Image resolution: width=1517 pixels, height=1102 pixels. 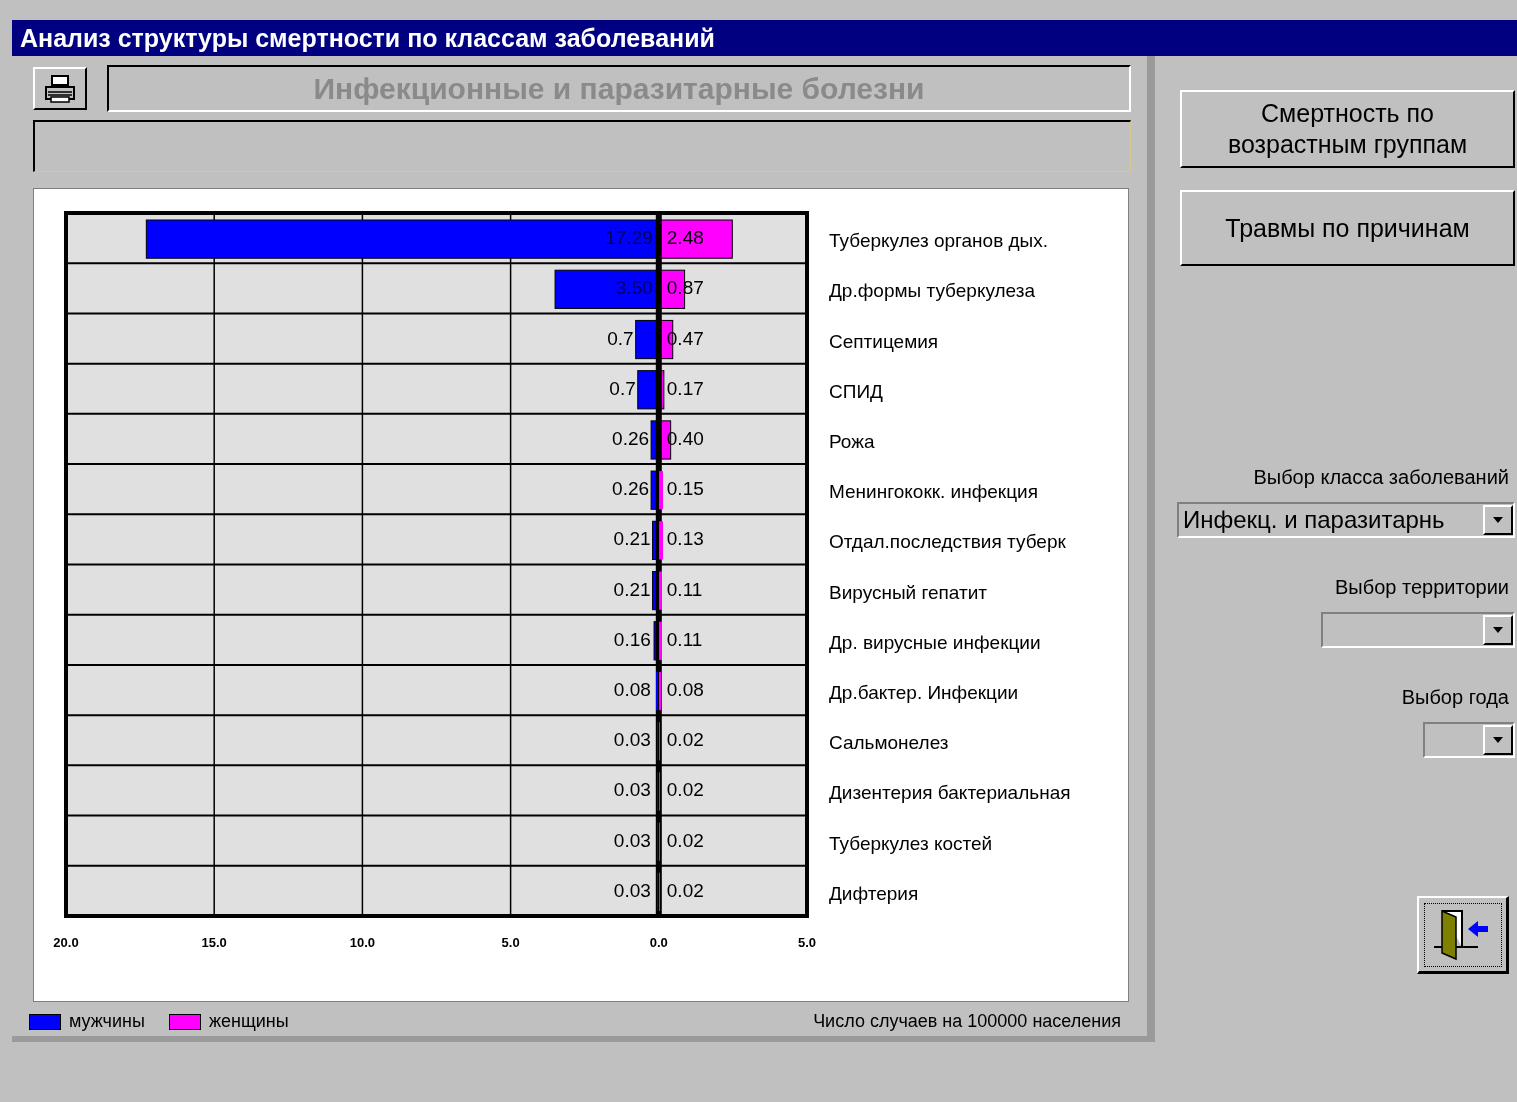 What do you see at coordinates (874, 893) in the screenshot?
I see `category-label: Дифтерия` at bounding box center [874, 893].